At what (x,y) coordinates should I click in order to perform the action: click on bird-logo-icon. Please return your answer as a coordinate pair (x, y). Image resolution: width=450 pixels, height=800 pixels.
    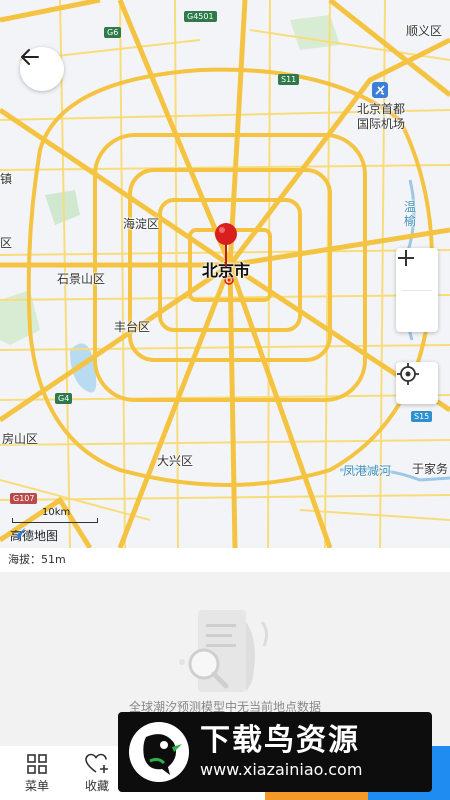
    Looking at the image, I should click on (159, 752).